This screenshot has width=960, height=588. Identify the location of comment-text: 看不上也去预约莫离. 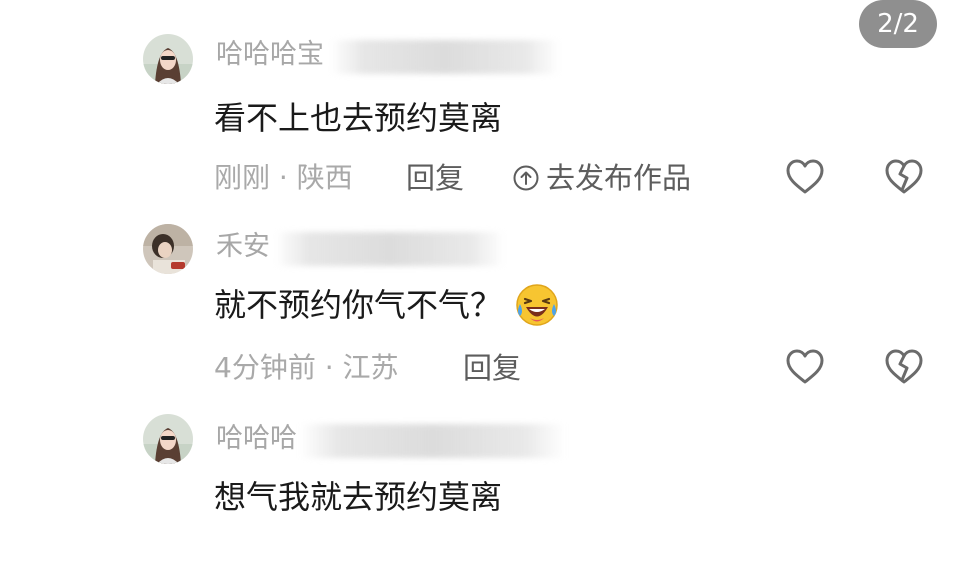
(358, 118).